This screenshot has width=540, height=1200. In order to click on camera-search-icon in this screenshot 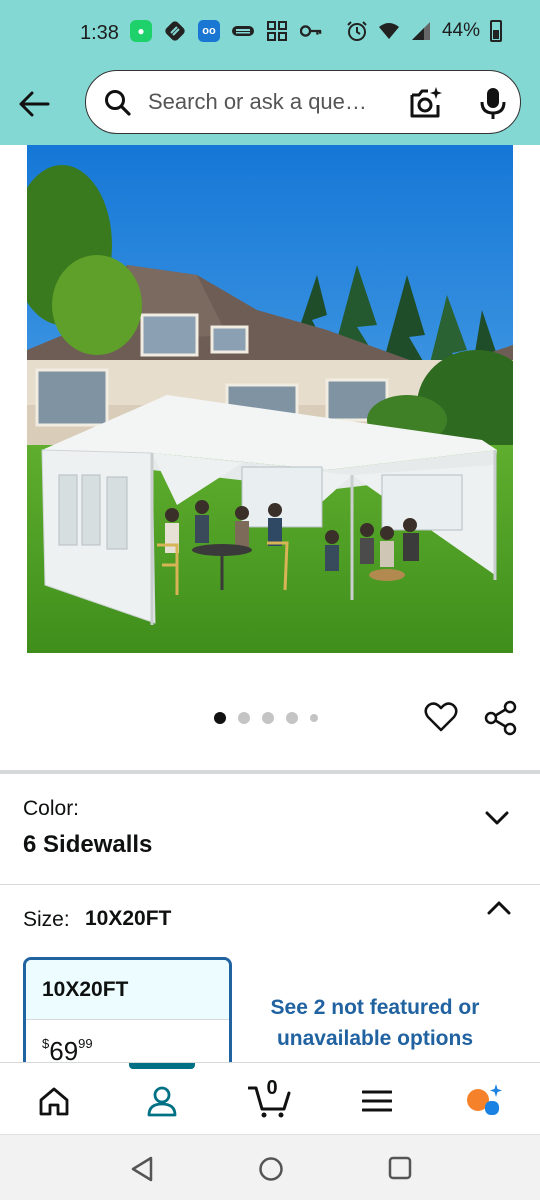, I will do `click(426, 105)`.